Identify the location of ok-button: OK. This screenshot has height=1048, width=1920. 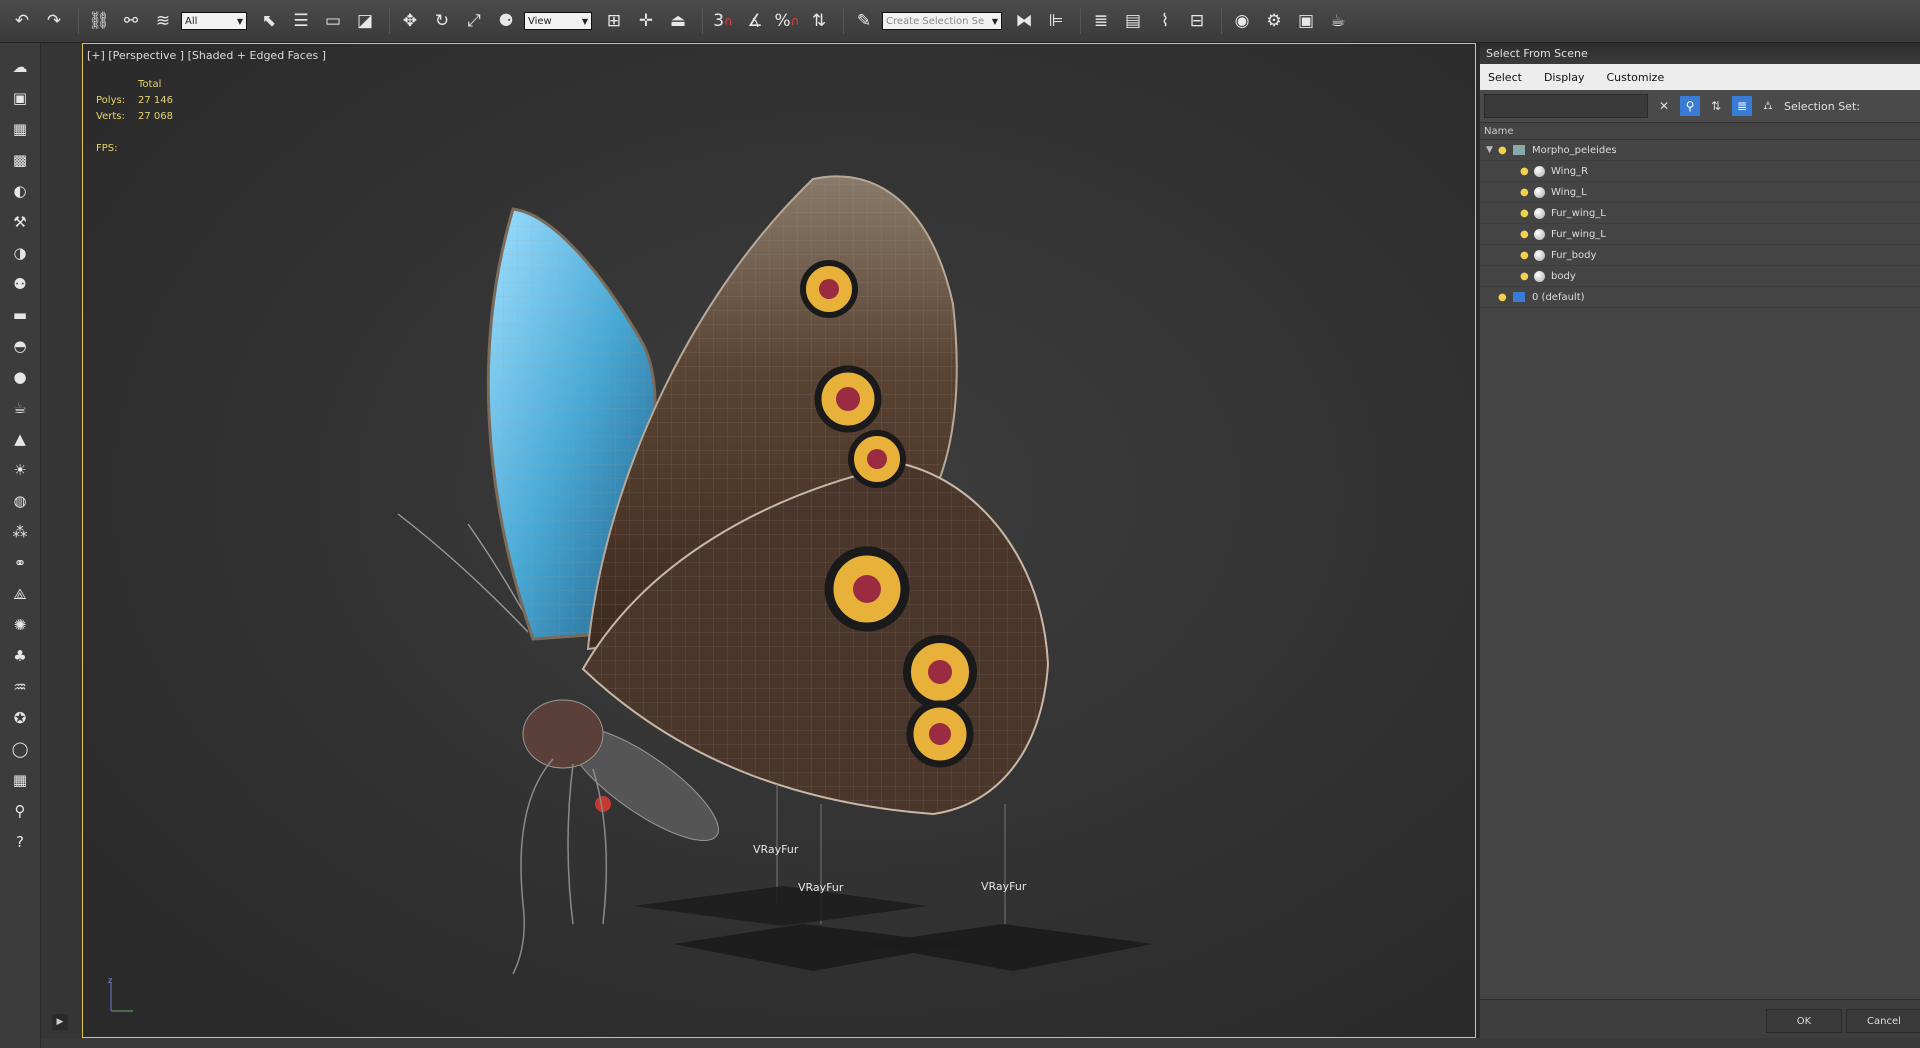
(1804, 1021).